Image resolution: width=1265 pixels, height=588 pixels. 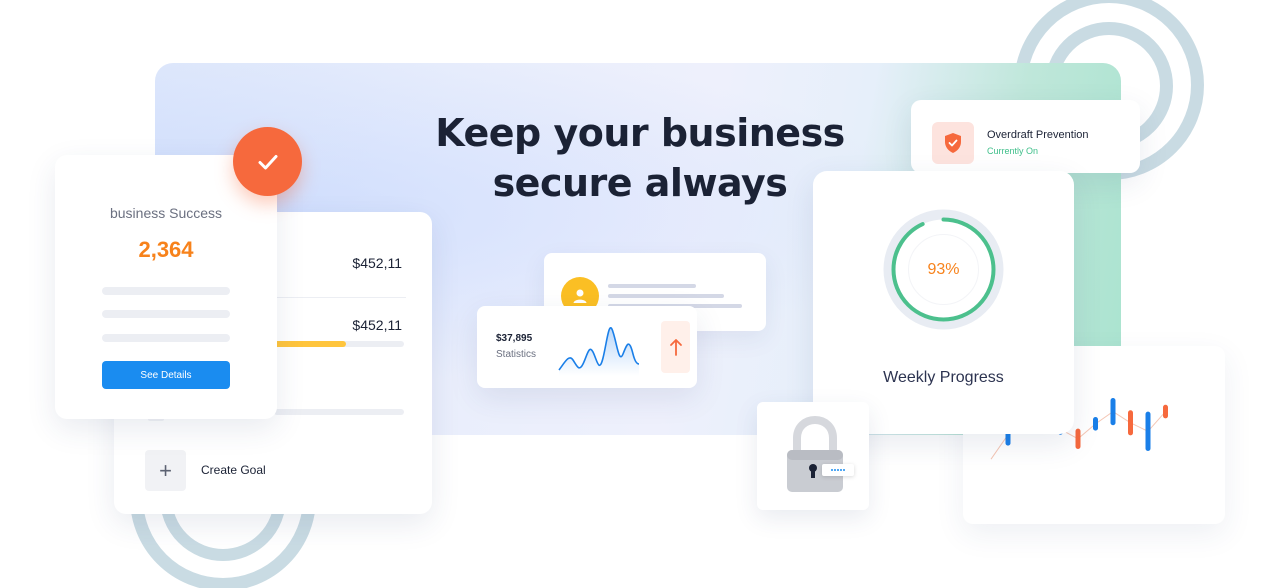 I want to click on statistics-label: Statistics, so click(x=516, y=354).